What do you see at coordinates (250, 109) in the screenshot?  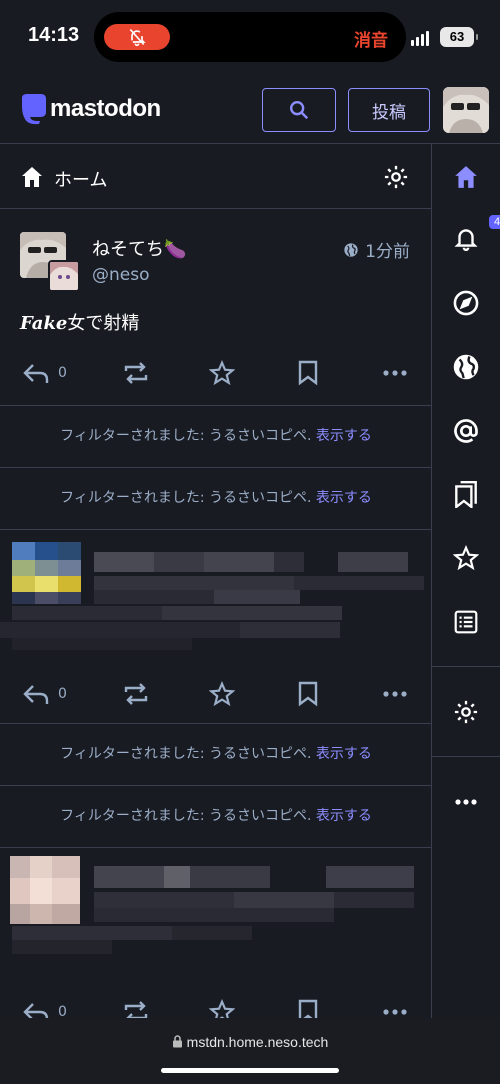 I see `app-header: mastodon 投稿` at bounding box center [250, 109].